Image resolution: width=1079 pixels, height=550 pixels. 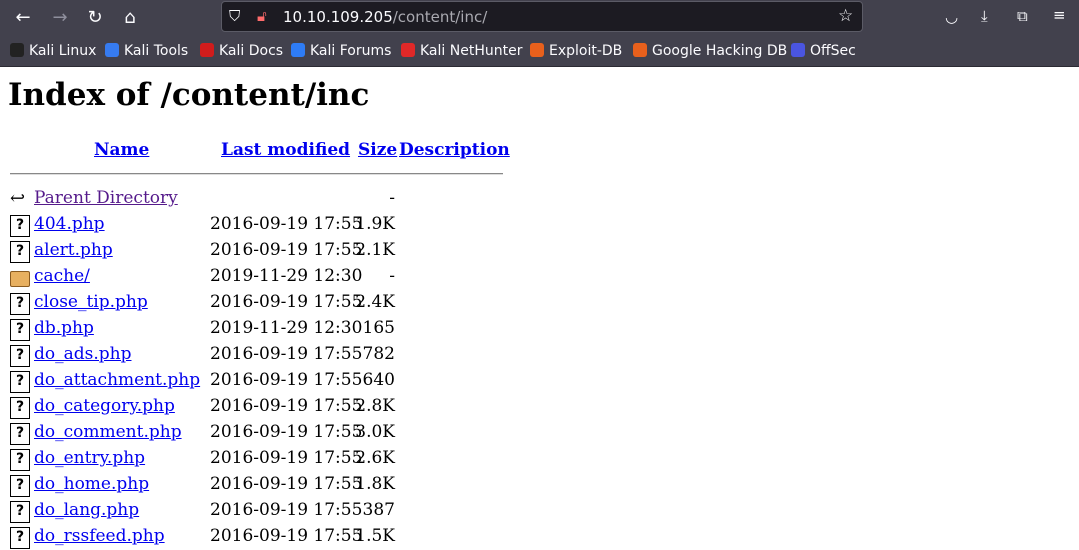 I want to click on bookmark-kali-nethunter: Kali NetHunter, so click(x=461, y=51).